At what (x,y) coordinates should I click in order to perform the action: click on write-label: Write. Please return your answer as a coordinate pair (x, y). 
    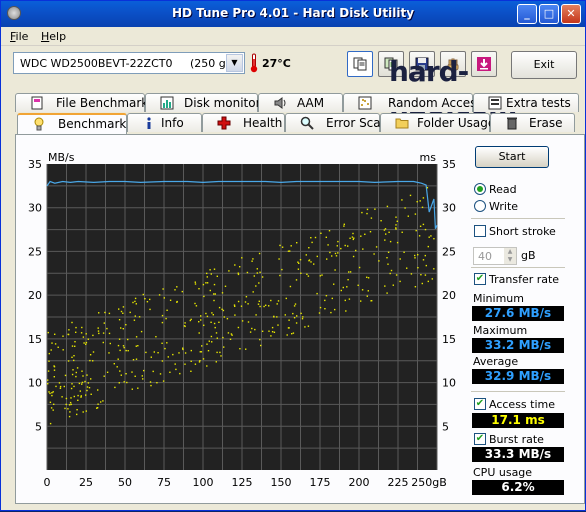
    Looking at the image, I should click on (504, 206).